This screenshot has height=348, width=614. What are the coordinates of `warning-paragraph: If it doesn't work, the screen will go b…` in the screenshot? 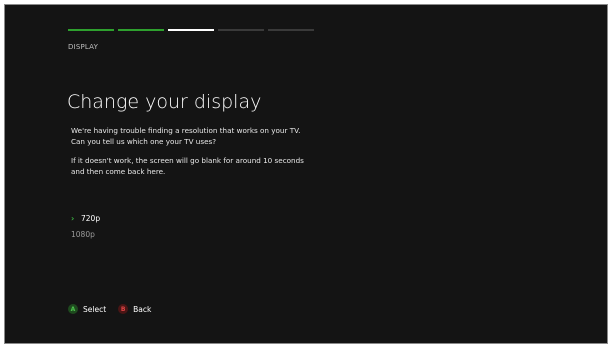 It's located at (201, 166).